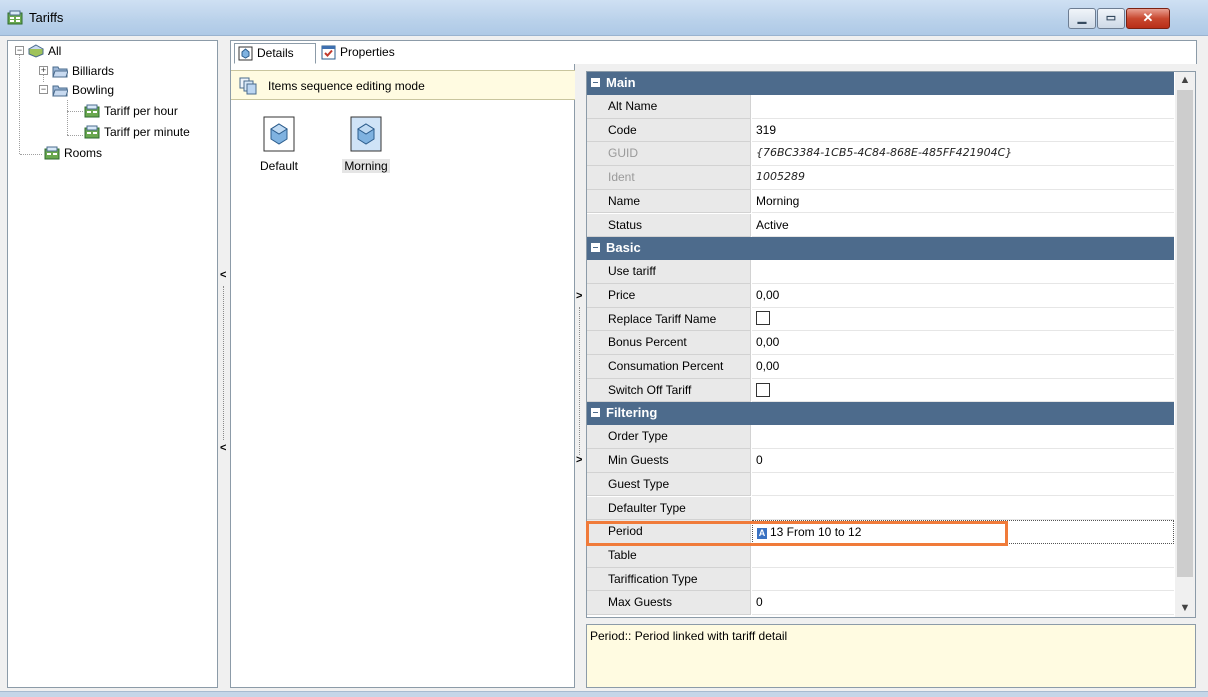  I want to click on property-row-consumation-percent: Consumation Percent 0,00, so click(880, 367).